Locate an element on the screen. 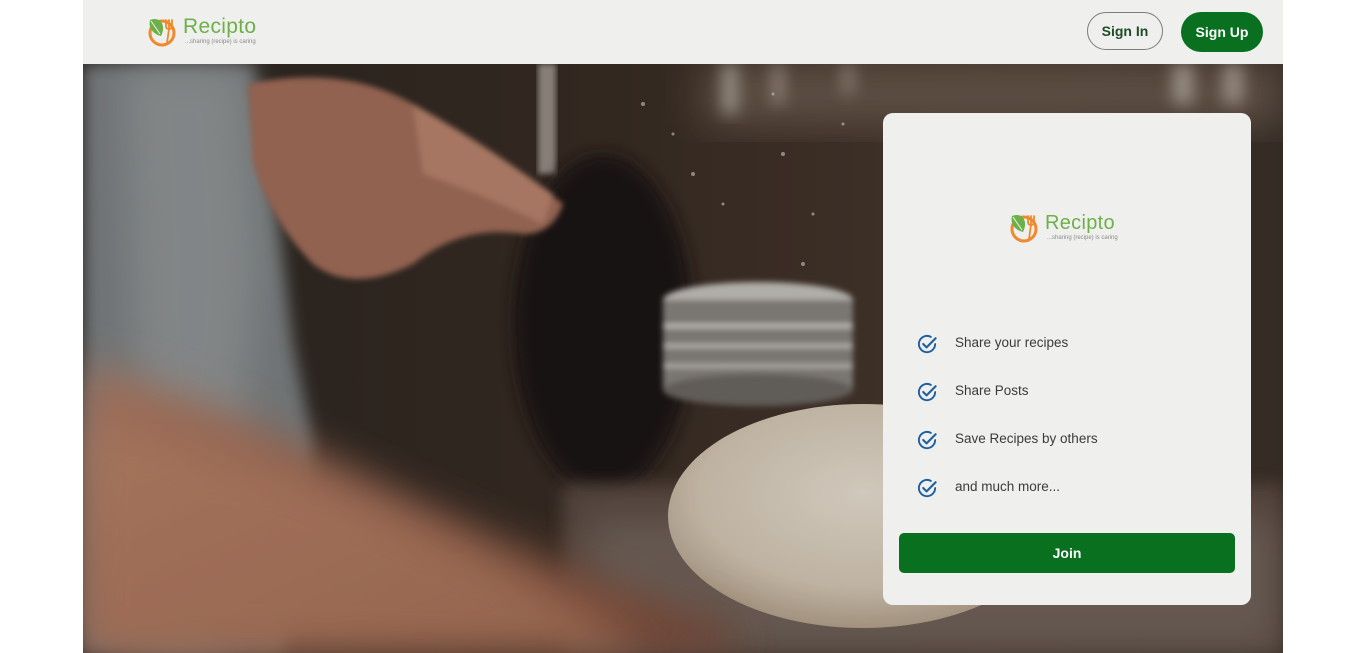  join-button: Join is located at coordinates (1067, 553).